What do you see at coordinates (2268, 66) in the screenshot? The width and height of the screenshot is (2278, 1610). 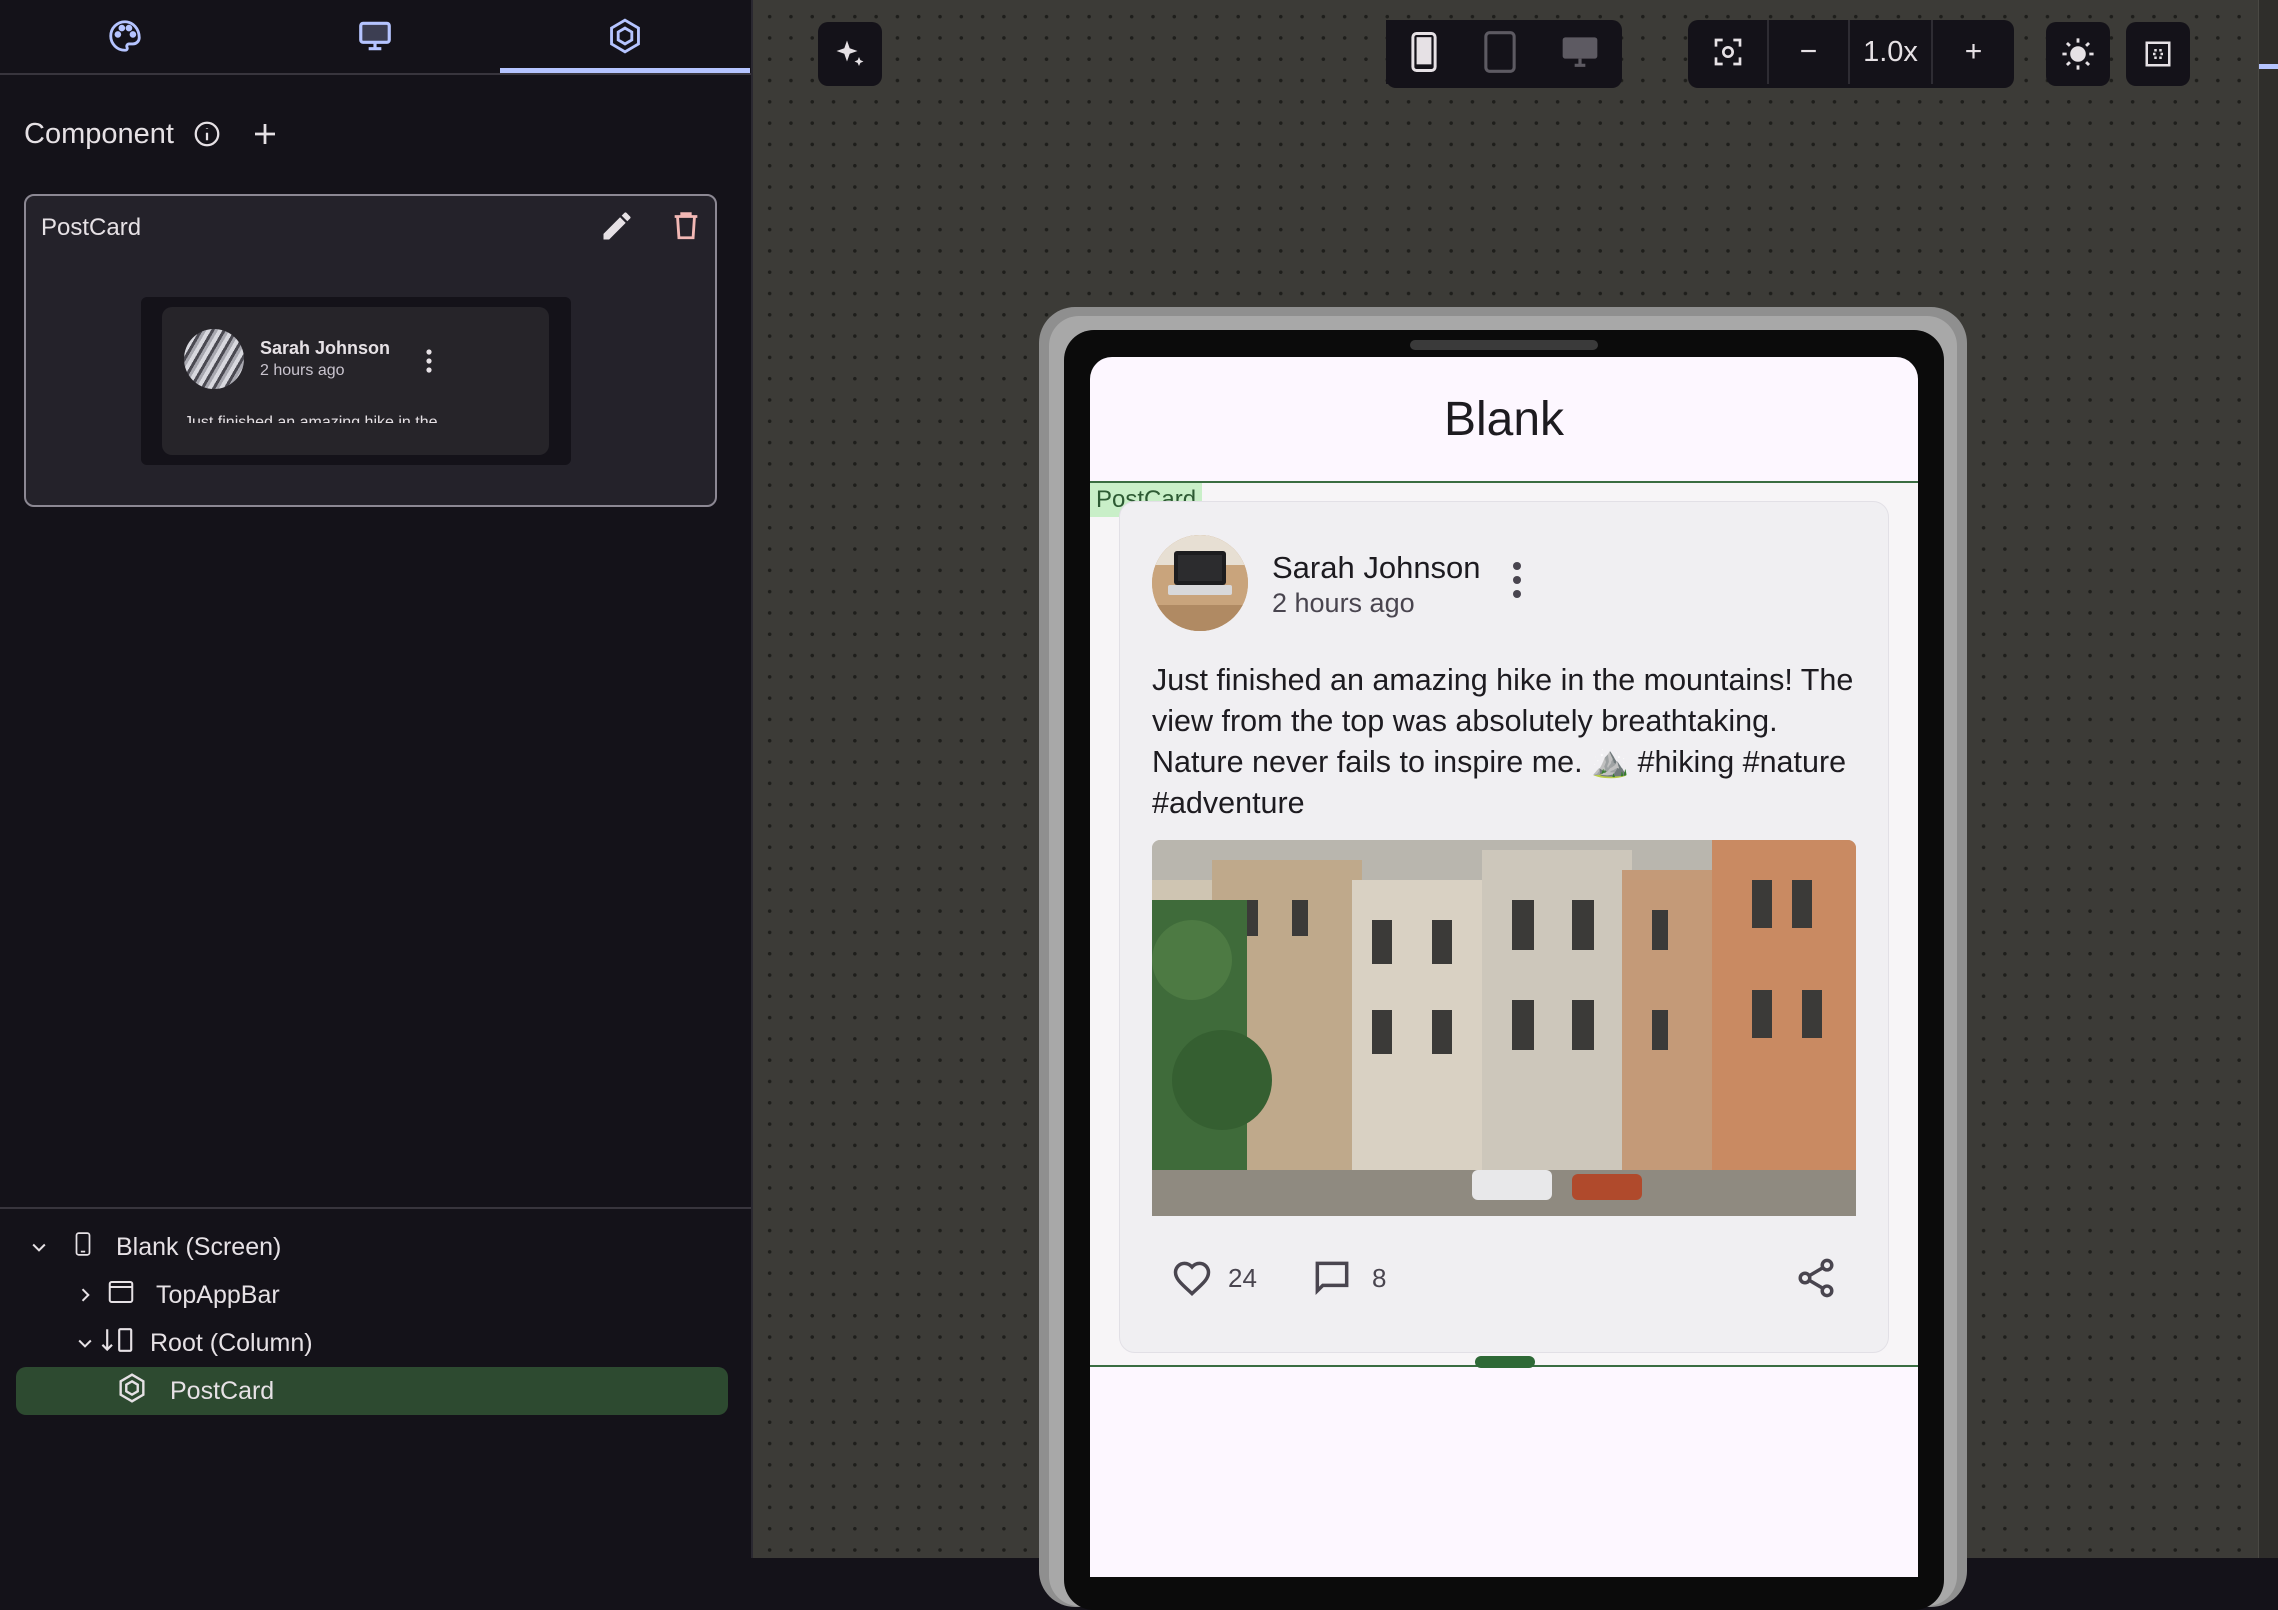 I see `rail-indicator` at bounding box center [2268, 66].